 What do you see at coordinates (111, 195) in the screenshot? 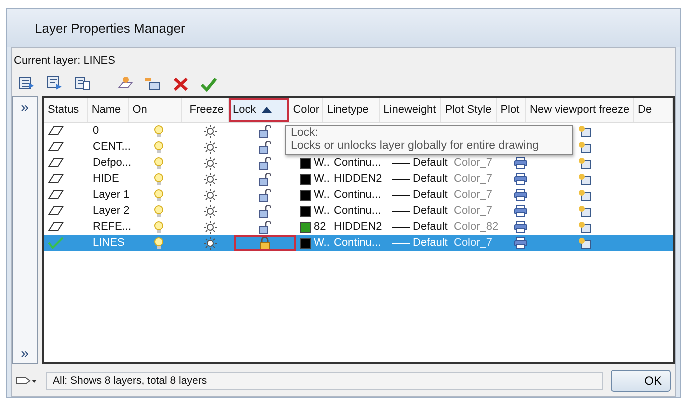
I see `layer-name: Layer 1` at bounding box center [111, 195].